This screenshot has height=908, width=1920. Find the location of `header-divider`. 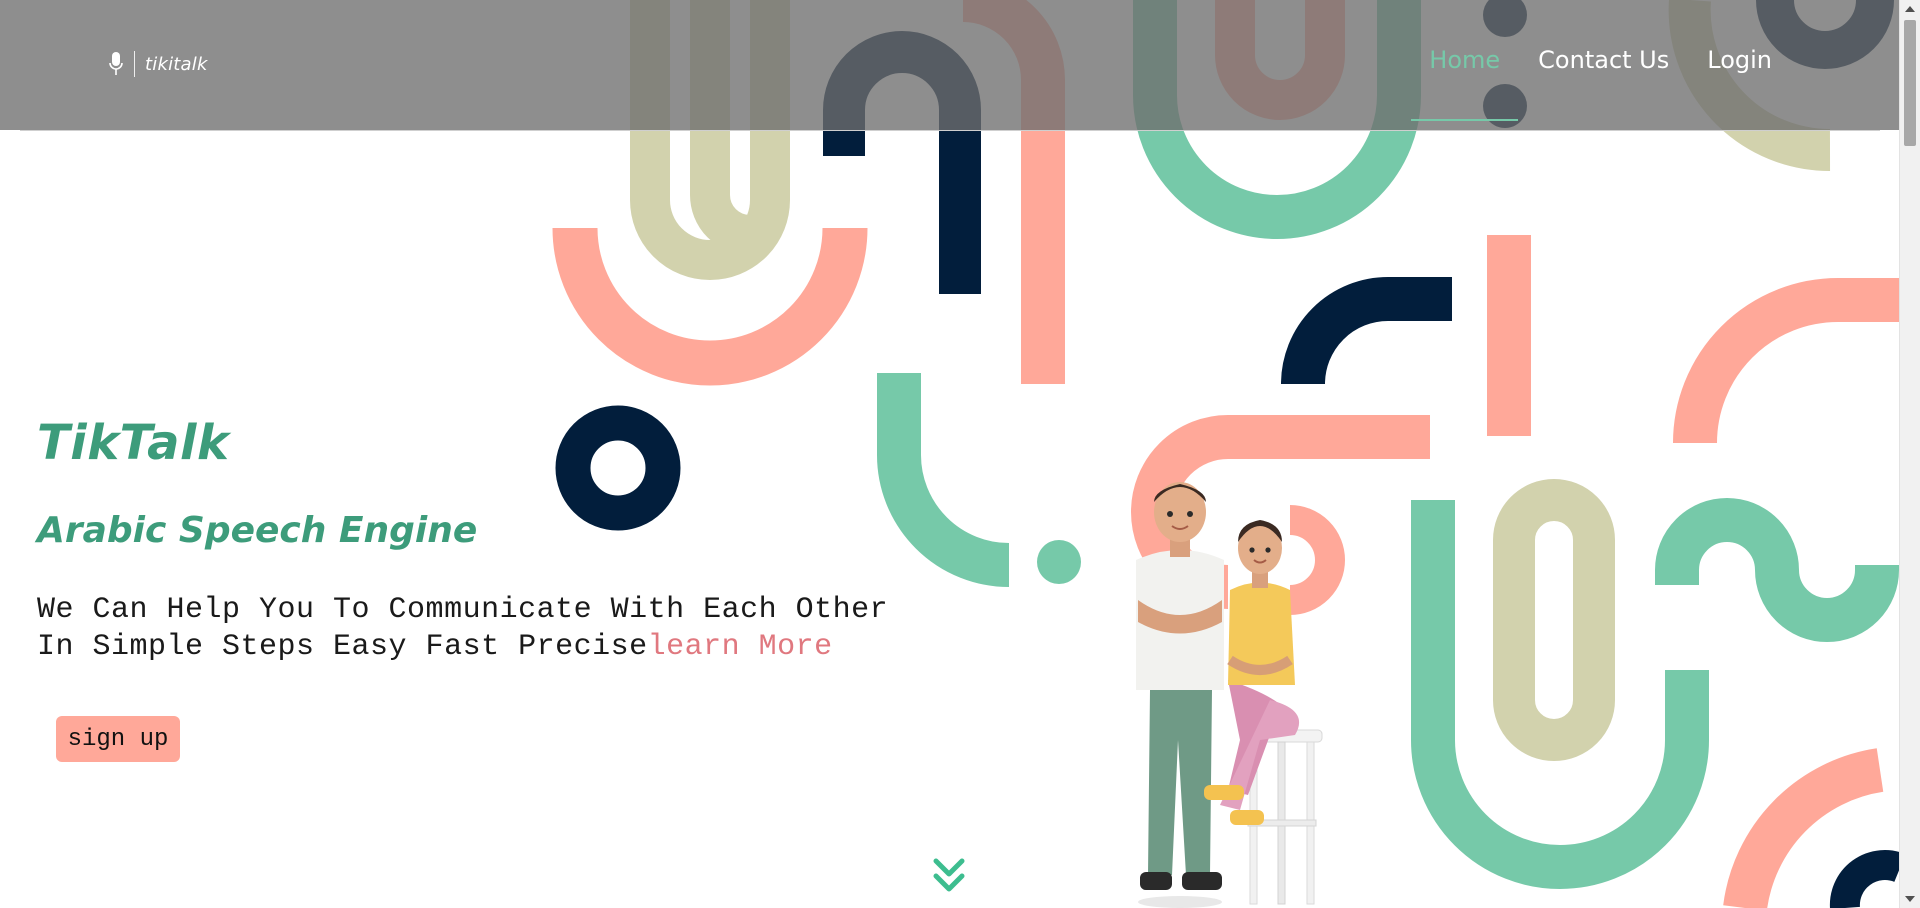

header-divider is located at coordinates (950, 130).